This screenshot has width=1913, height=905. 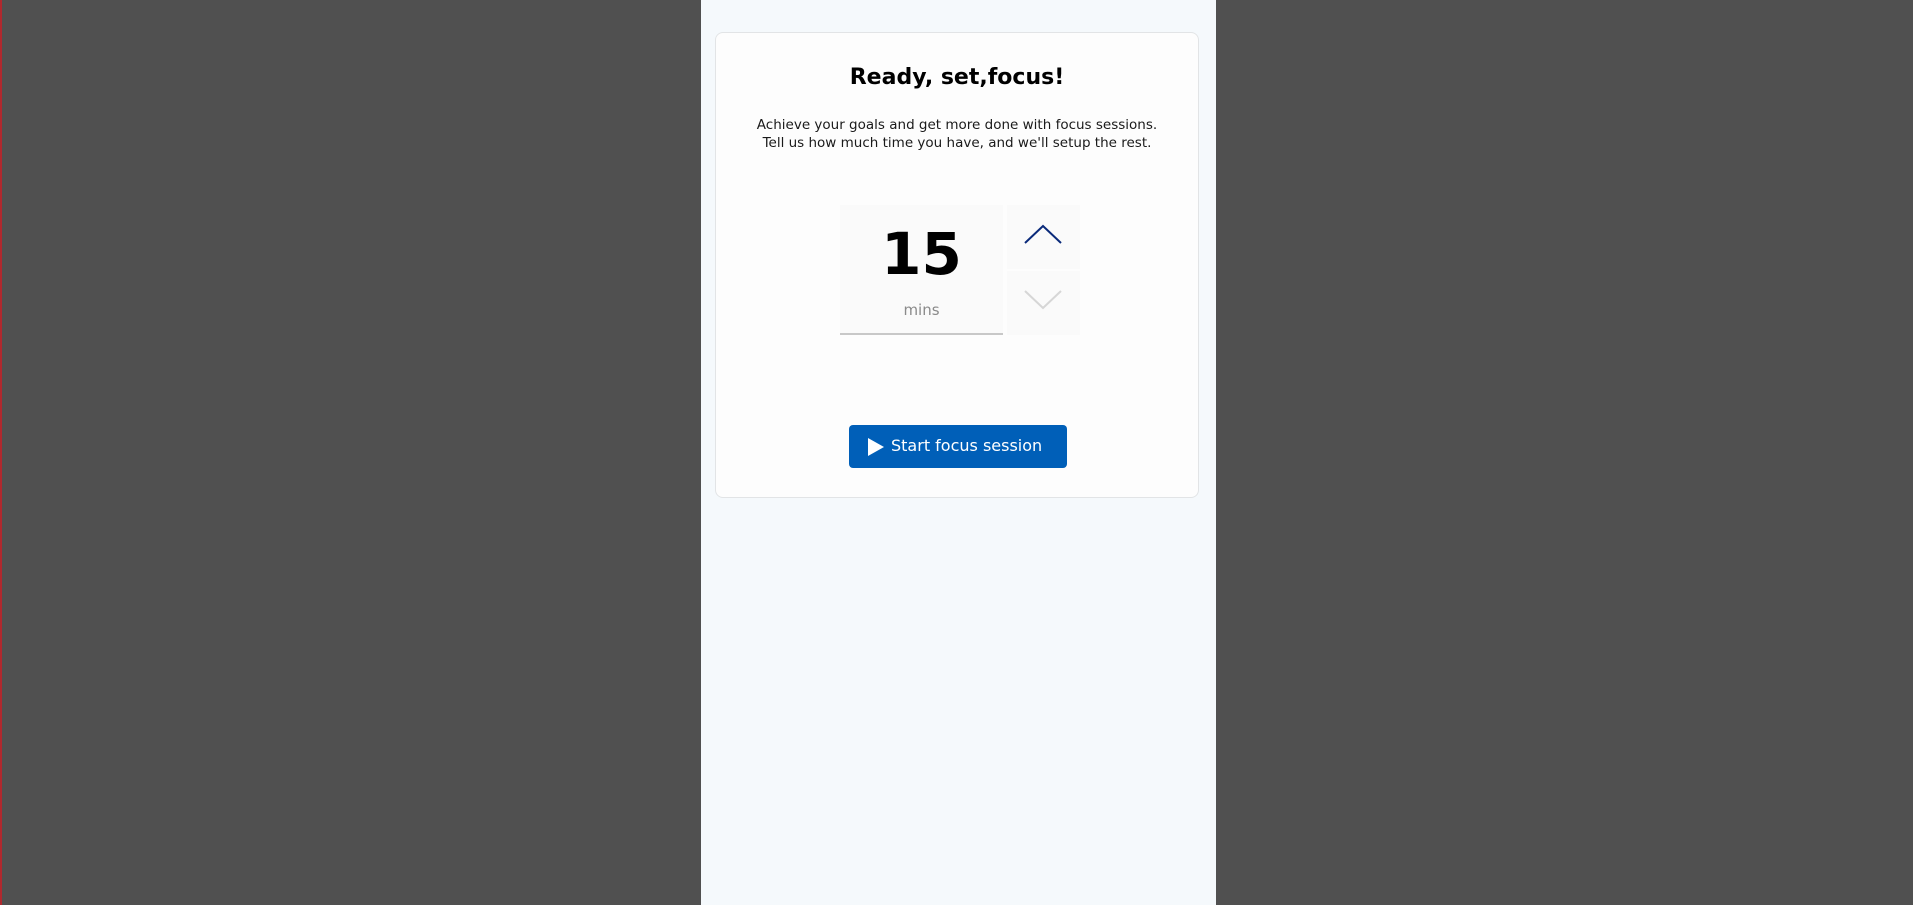 What do you see at coordinates (1, 452) in the screenshot?
I see `window-edge` at bounding box center [1, 452].